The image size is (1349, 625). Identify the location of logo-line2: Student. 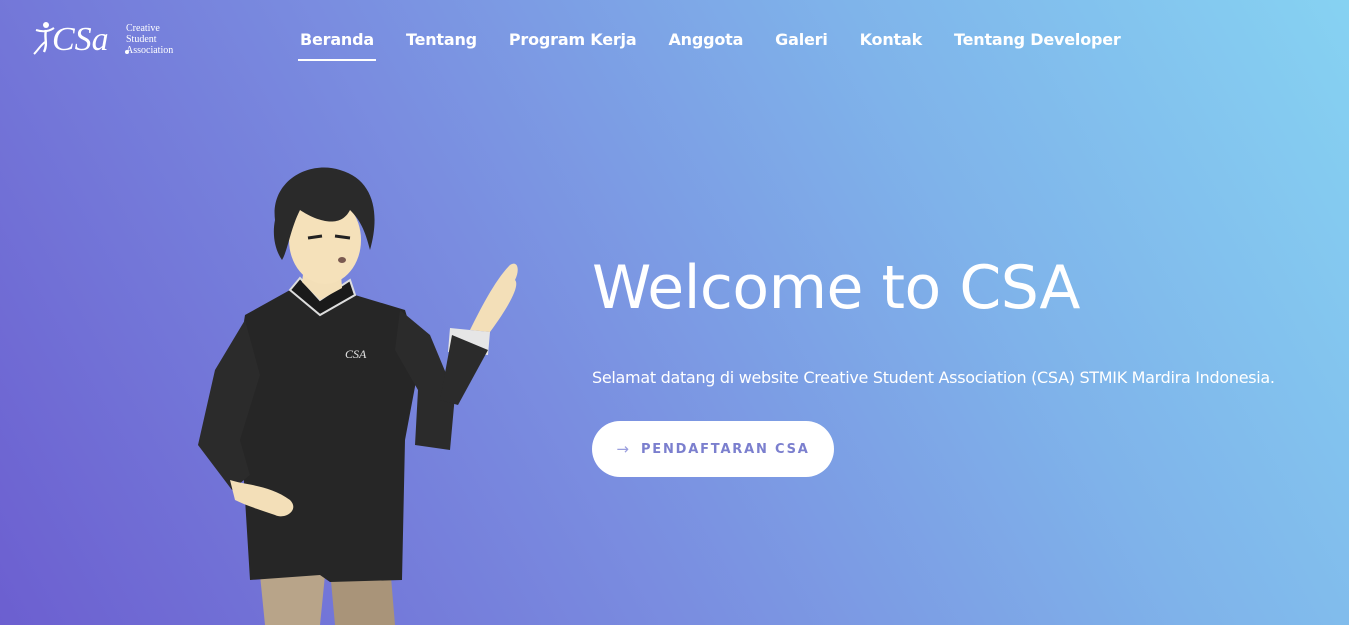
(141, 39).